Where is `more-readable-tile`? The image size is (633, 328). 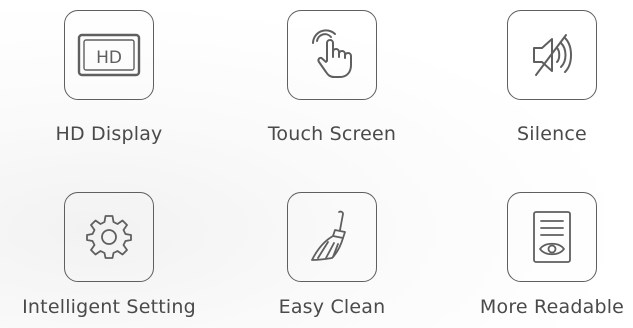 more-readable-tile is located at coordinates (552, 237).